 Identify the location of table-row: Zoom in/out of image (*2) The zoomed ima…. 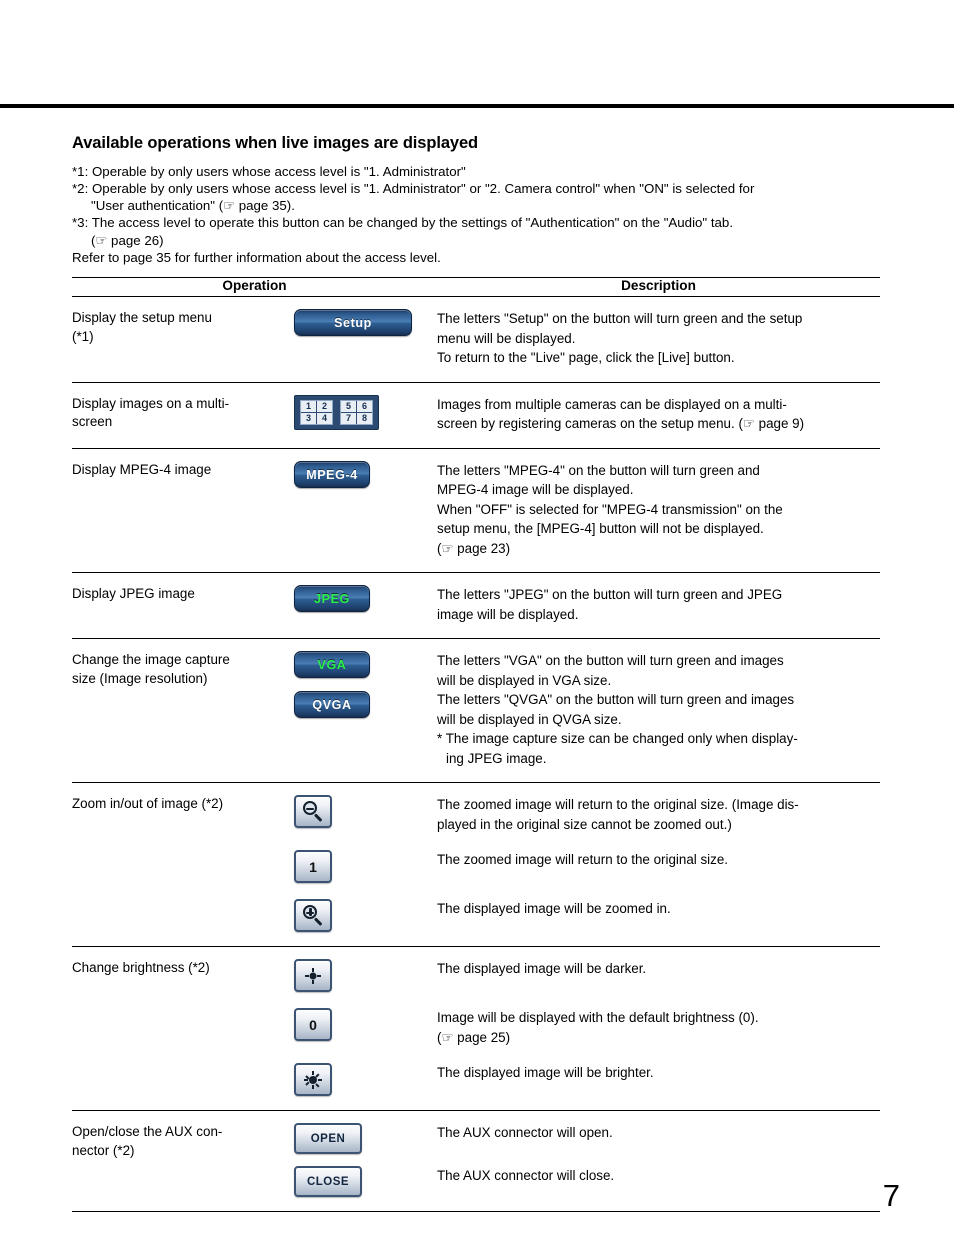
(476, 865).